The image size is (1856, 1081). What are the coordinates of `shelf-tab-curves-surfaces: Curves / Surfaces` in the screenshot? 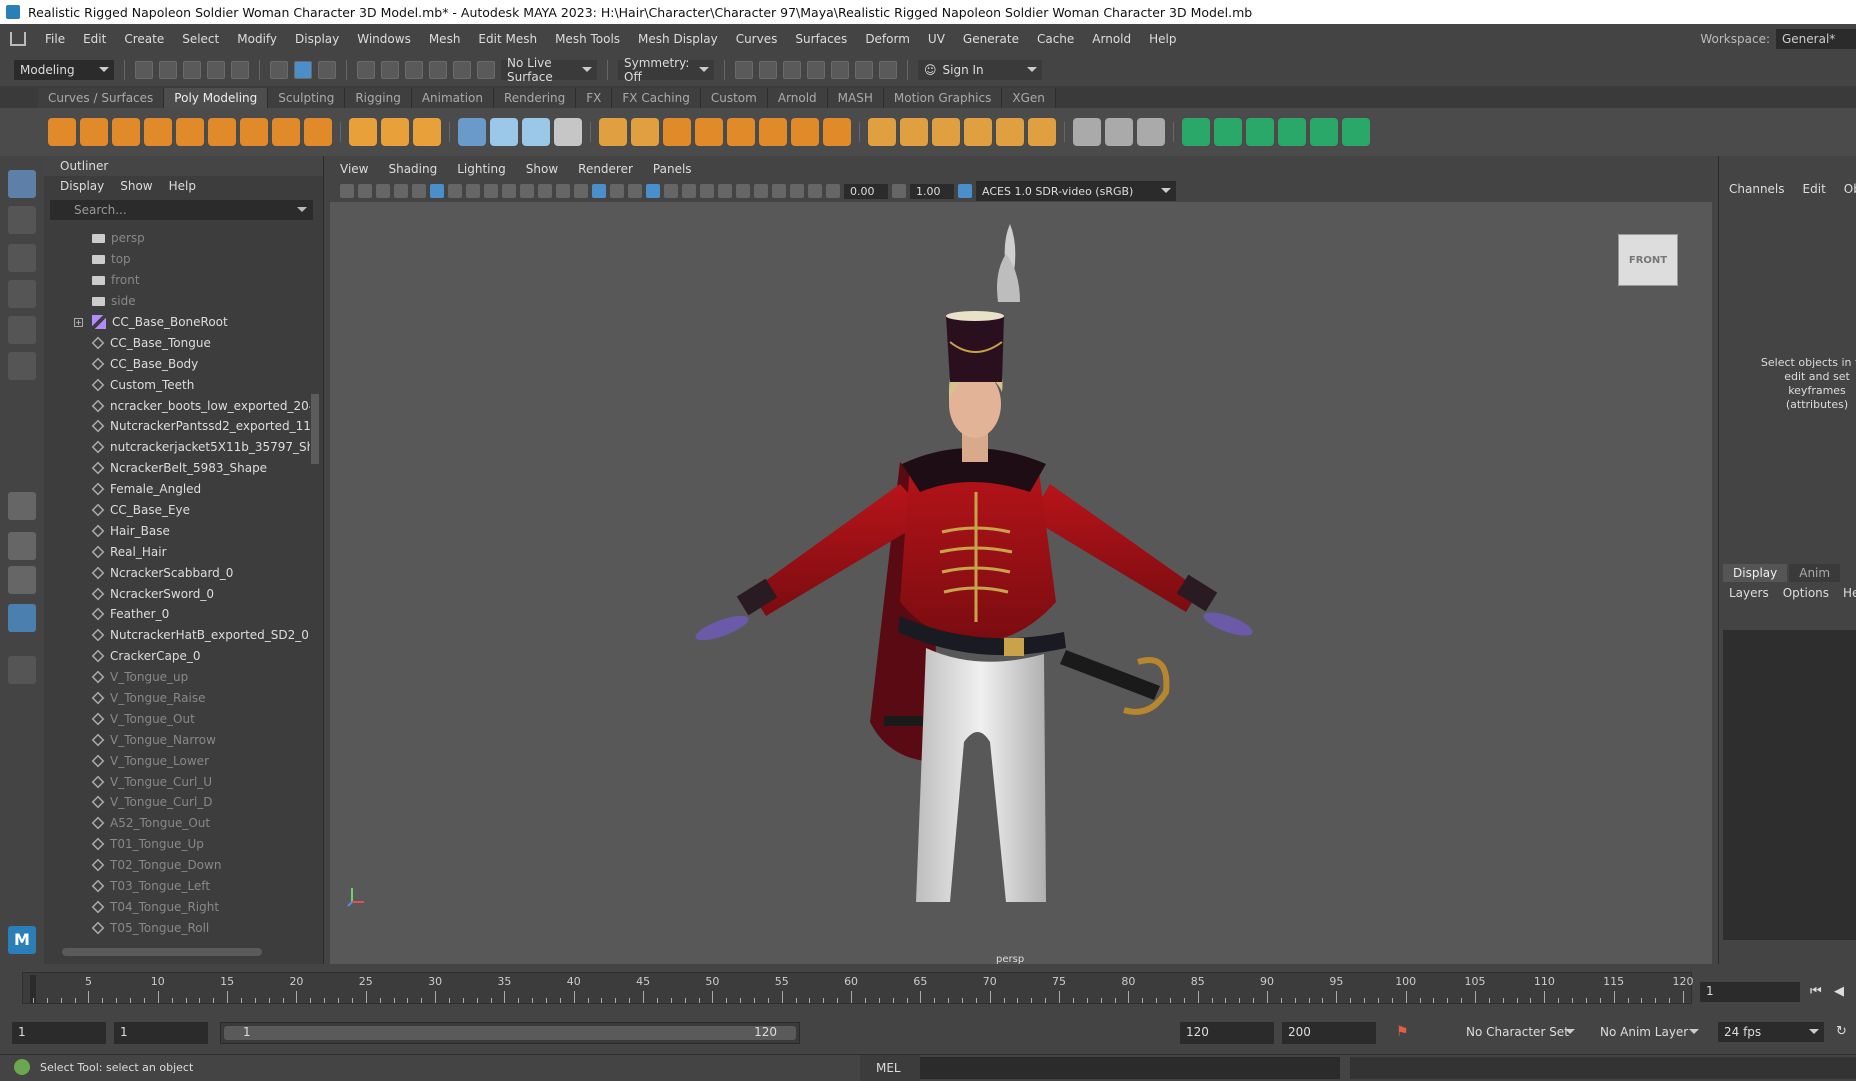 It's located at (101, 98).